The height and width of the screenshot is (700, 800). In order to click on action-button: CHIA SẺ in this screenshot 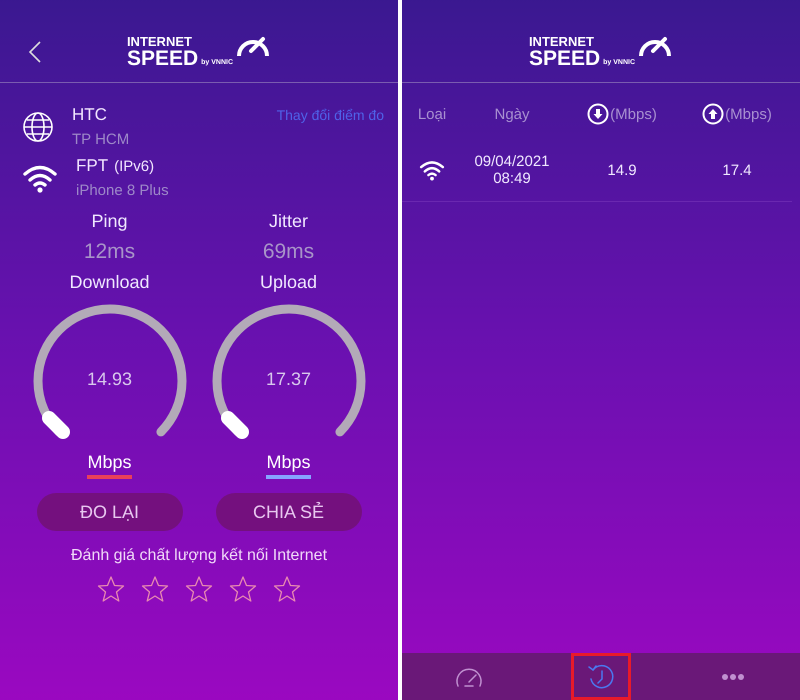, I will do `click(289, 512)`.